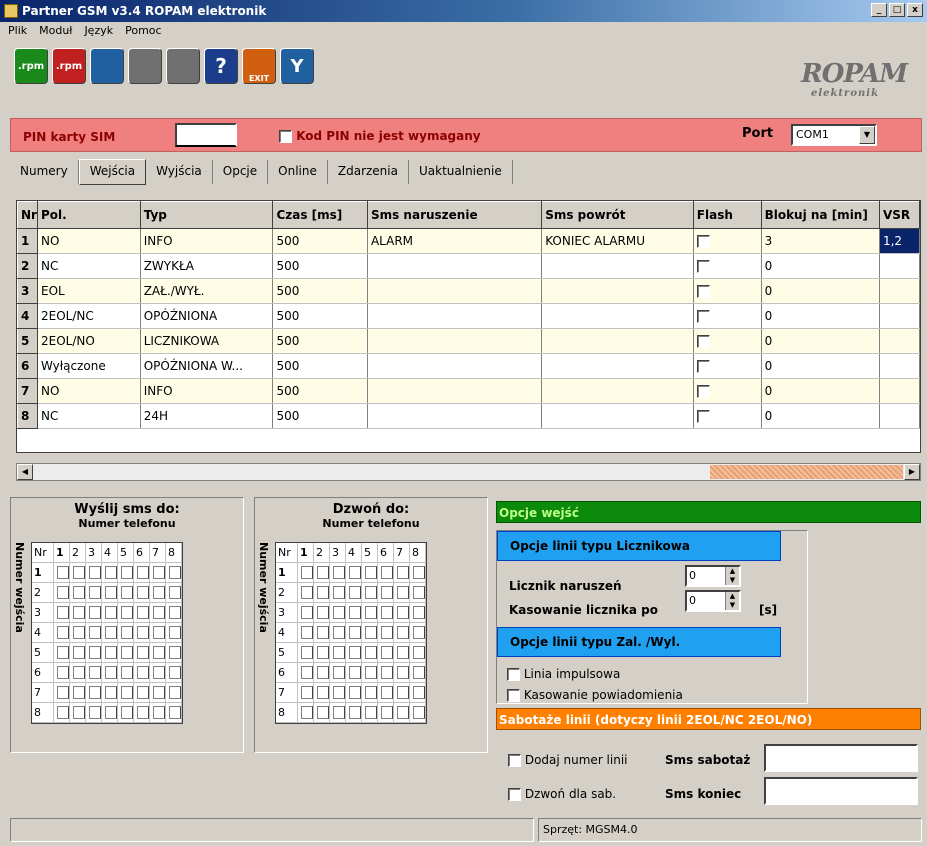  I want to click on table-row: 6 Wyłączone OPÓŹNIONA W... 500 0, so click(468, 366).